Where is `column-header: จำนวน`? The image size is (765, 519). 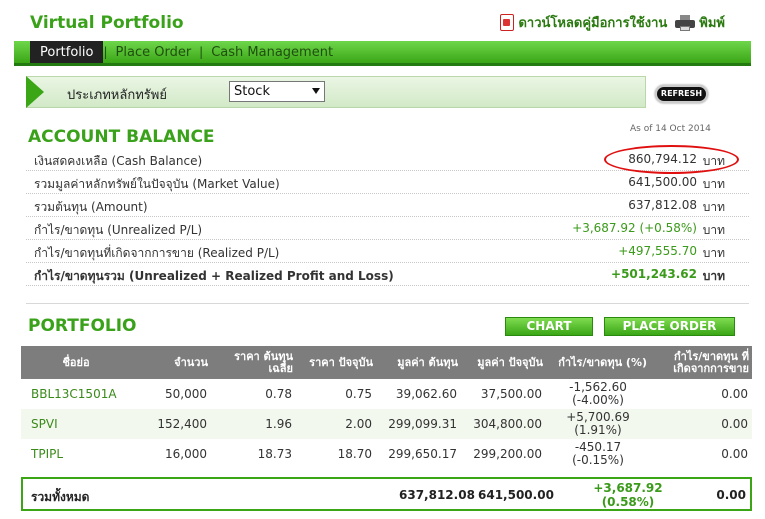 column-header: จำนวน is located at coordinates (171, 362).